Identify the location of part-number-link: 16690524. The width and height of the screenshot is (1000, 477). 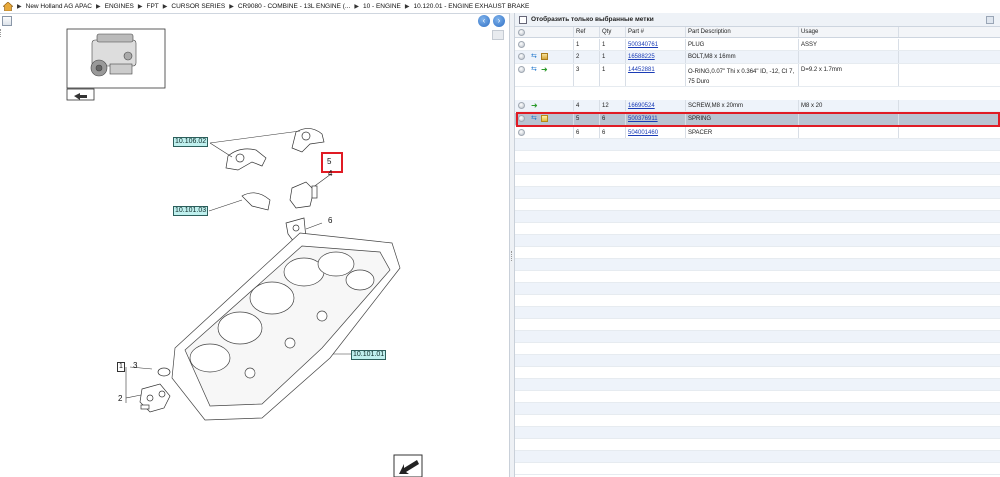
(641, 106).